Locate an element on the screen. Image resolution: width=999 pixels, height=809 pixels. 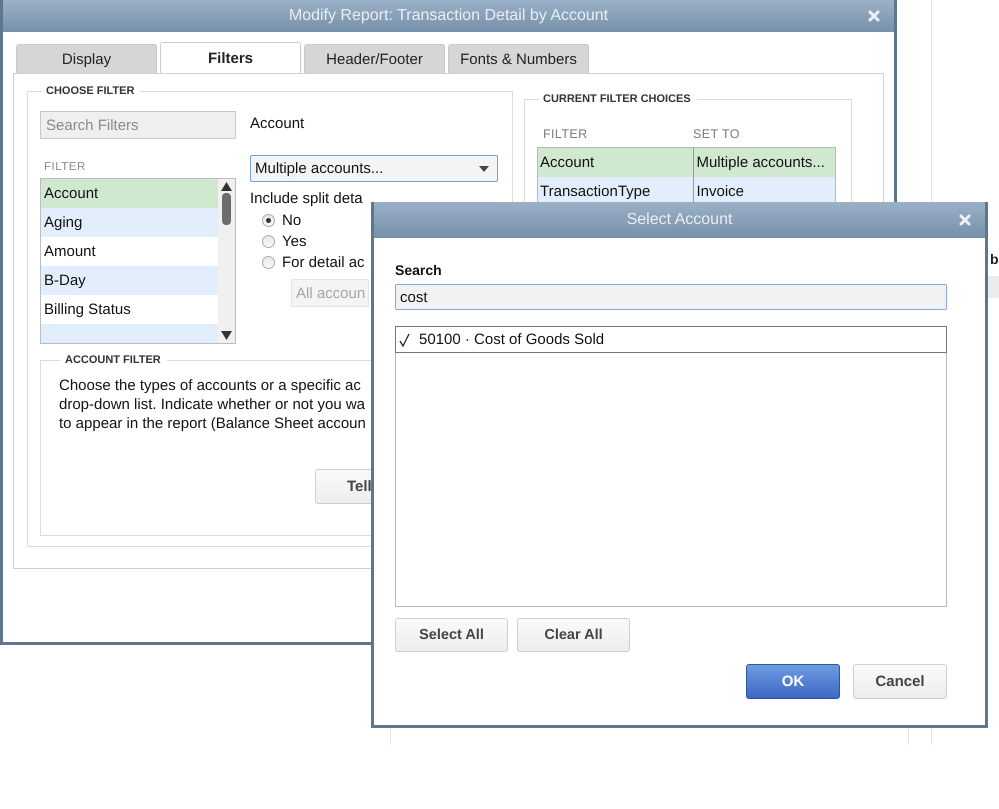
group-heading: CHOOSE FILTER is located at coordinates (90, 91).